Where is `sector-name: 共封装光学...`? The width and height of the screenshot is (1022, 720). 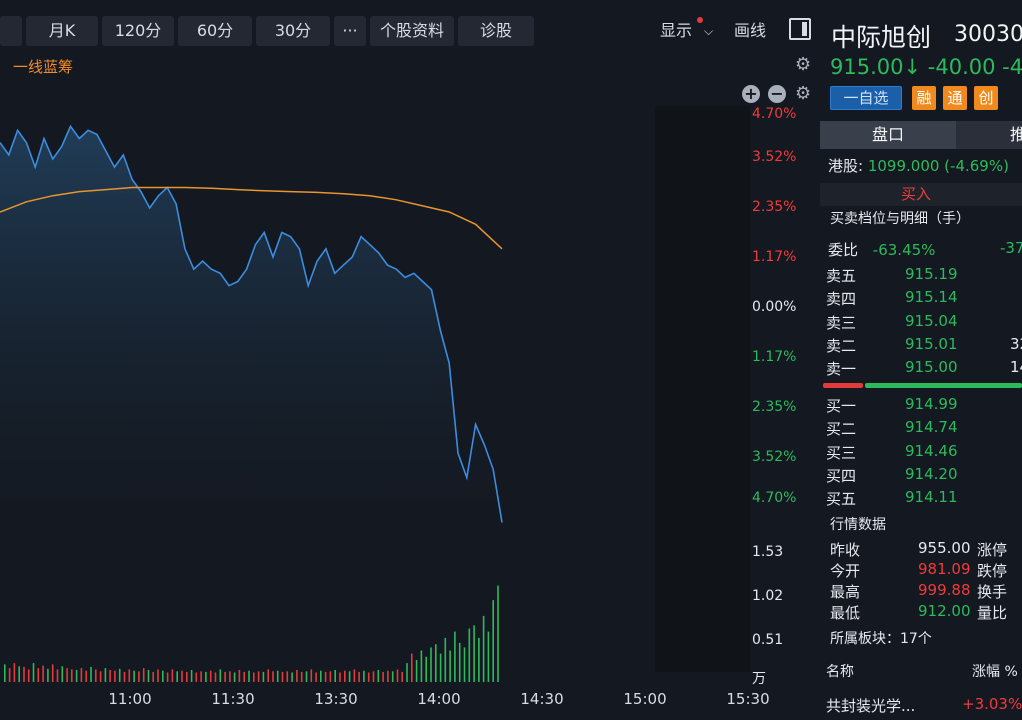
sector-name: 共封装光学... is located at coordinates (870, 705).